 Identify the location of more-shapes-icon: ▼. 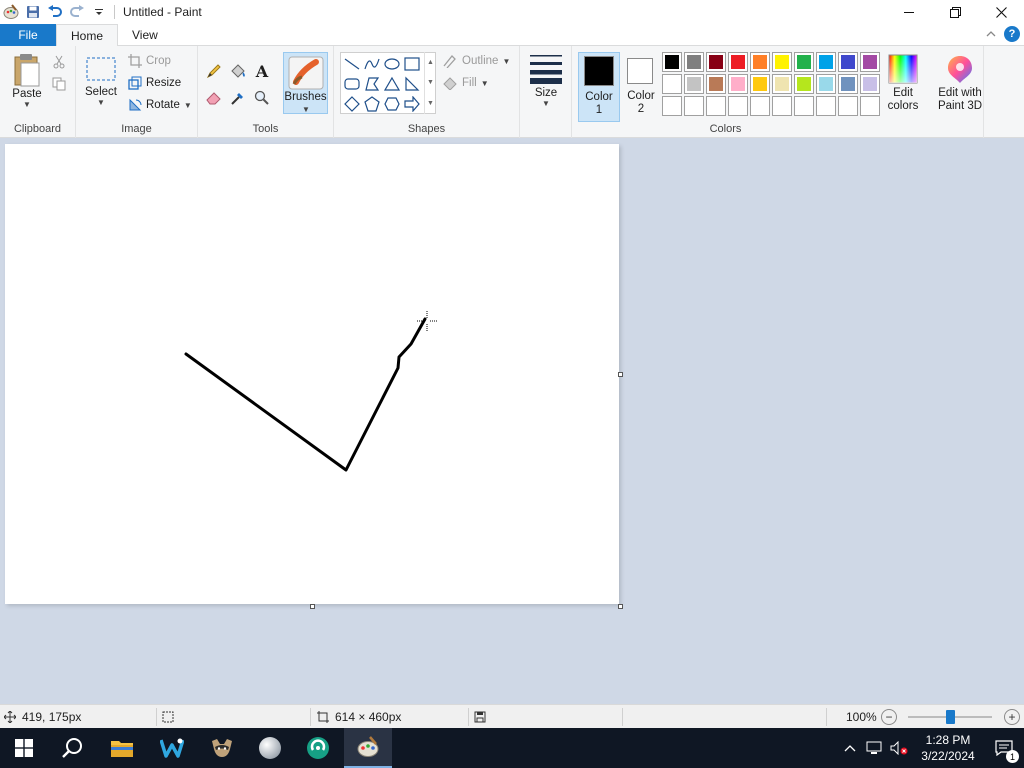
(430, 103).